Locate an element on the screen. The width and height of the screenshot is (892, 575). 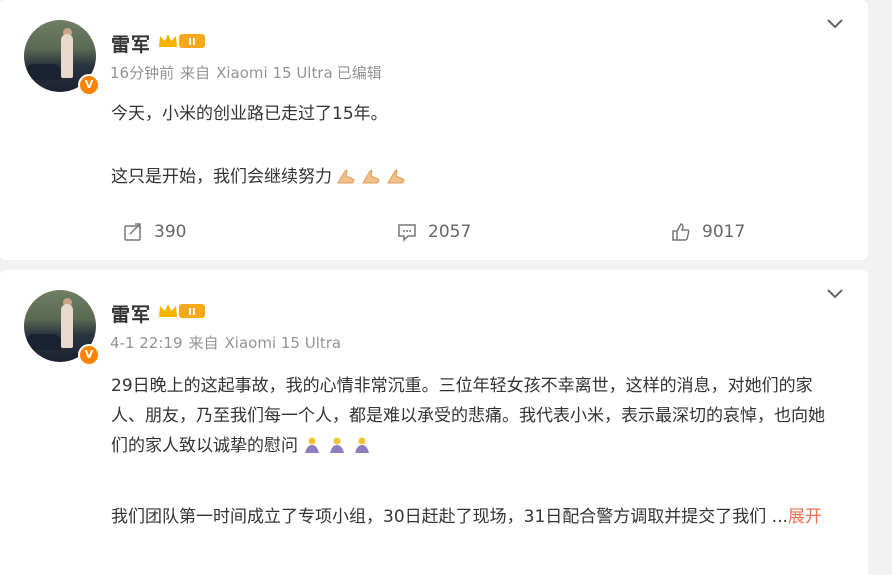
post-meta: 16分钟前 来自 Xiaomi 15 Ultra 已编辑 is located at coordinates (249, 72).